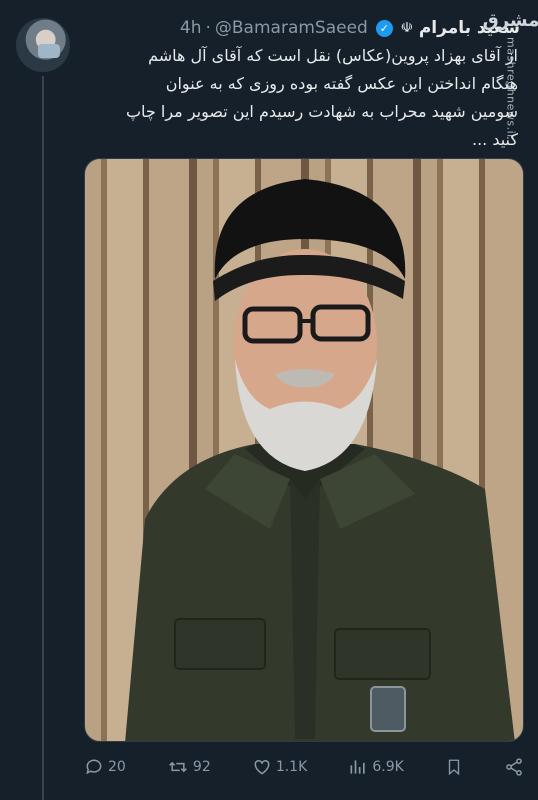 The image size is (538, 800). Describe the element at coordinates (117, 767) in the screenshot. I see `reply-count: 20` at that location.